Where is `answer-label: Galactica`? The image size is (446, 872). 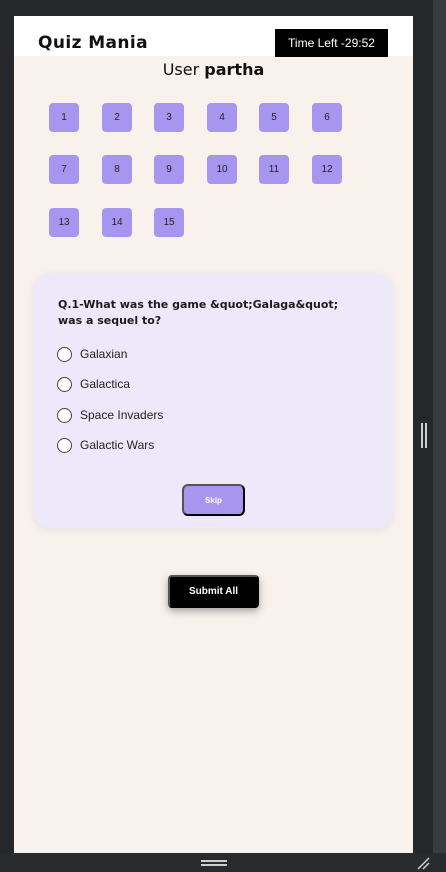 answer-label: Galactica is located at coordinates (105, 384).